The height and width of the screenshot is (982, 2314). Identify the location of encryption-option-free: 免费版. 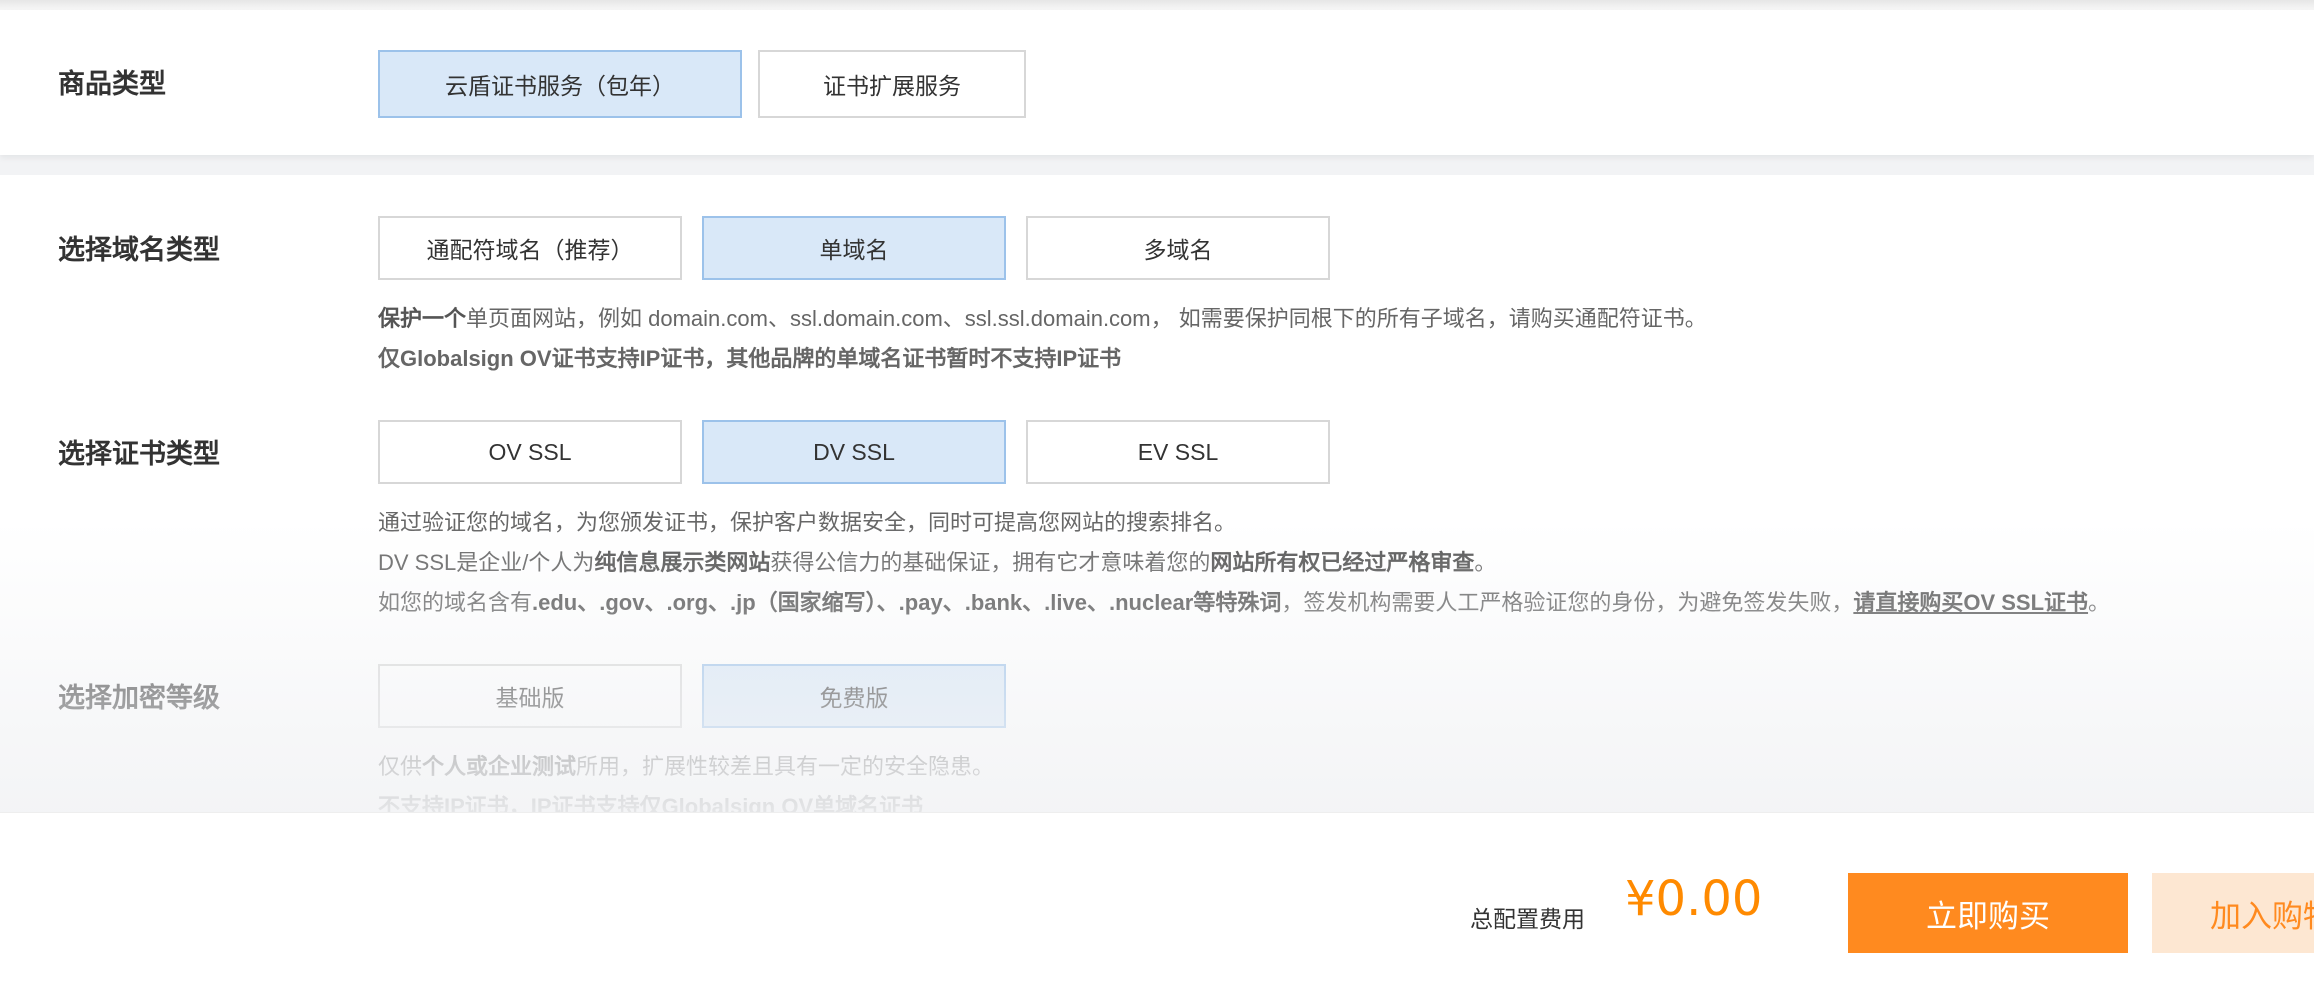
(854, 696).